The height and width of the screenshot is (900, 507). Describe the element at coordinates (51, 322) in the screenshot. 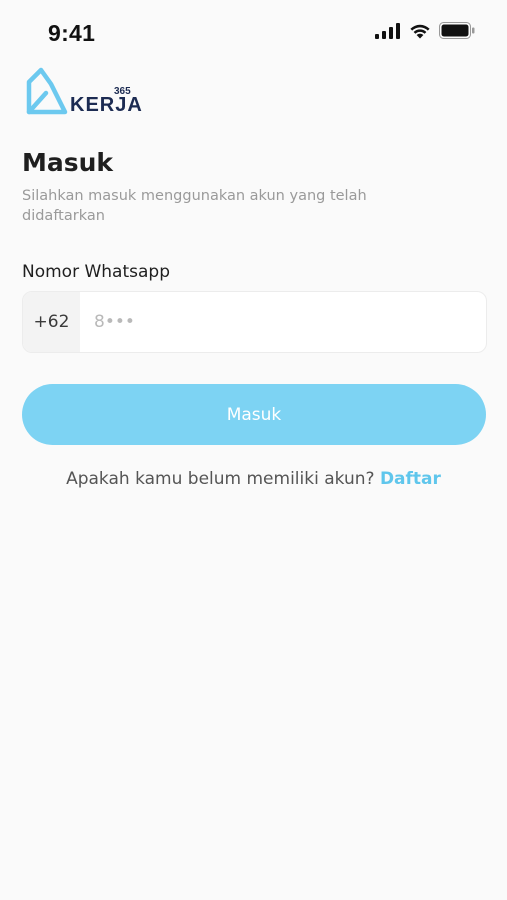

I see `country-code: +62` at that location.